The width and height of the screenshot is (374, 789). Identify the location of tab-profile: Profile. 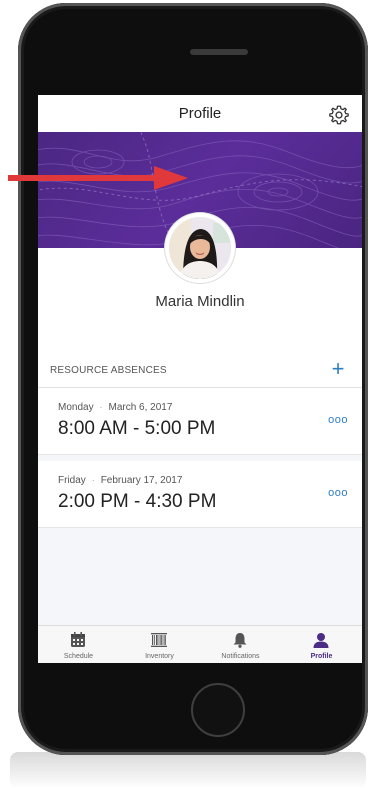
(321, 644).